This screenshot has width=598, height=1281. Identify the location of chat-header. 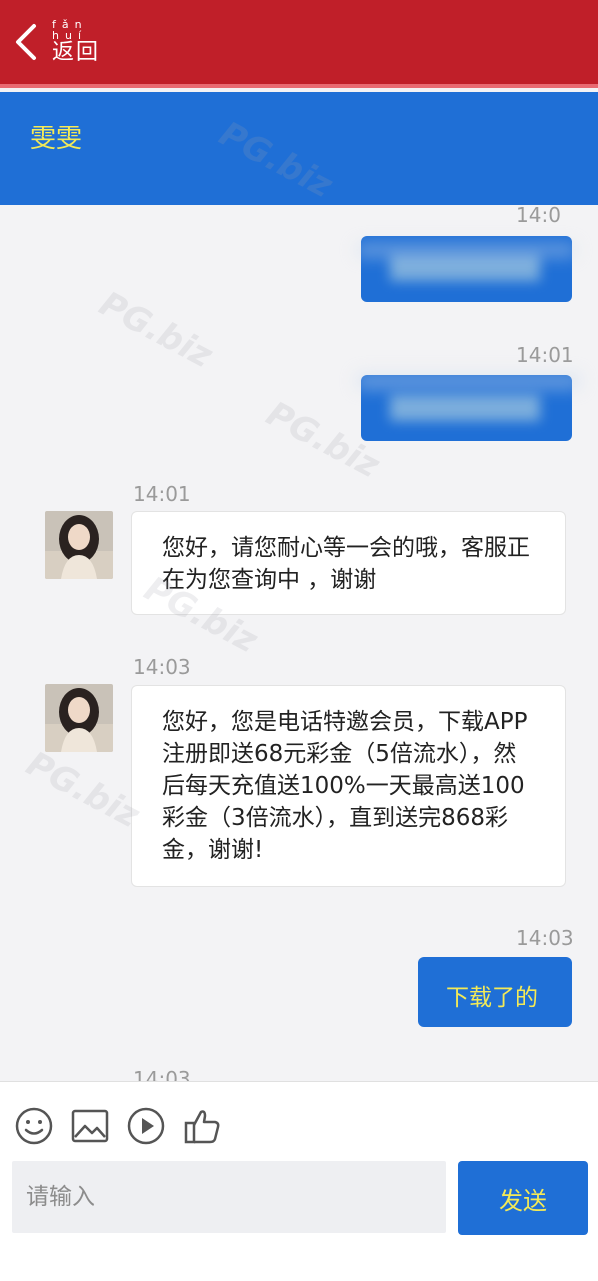
(299, 148).